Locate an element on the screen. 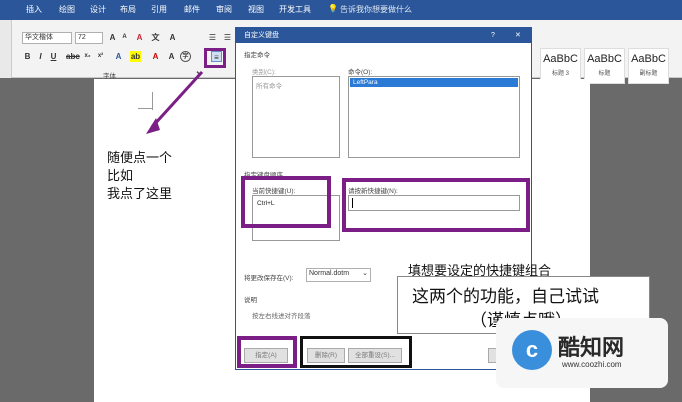  chevron-down-icon: ⌄ is located at coordinates (365, 273).